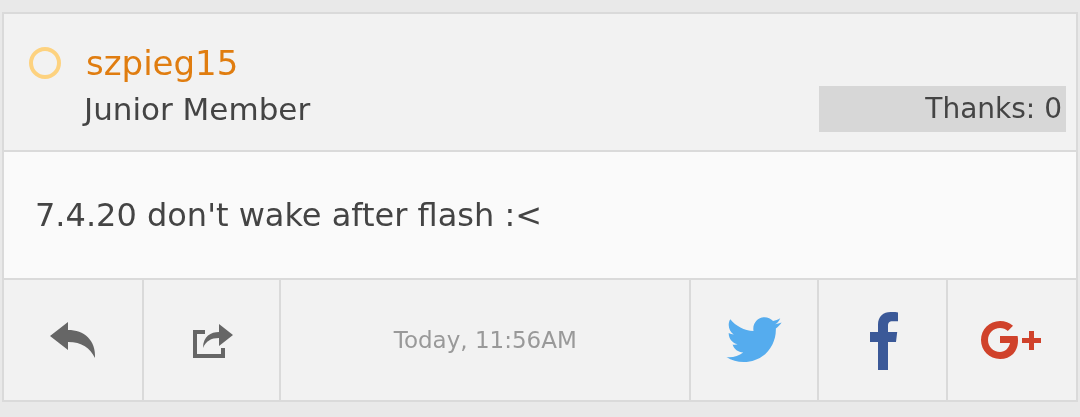  Describe the element at coordinates (942, 109) in the screenshot. I see `thanks-count: Thanks: 0` at that location.